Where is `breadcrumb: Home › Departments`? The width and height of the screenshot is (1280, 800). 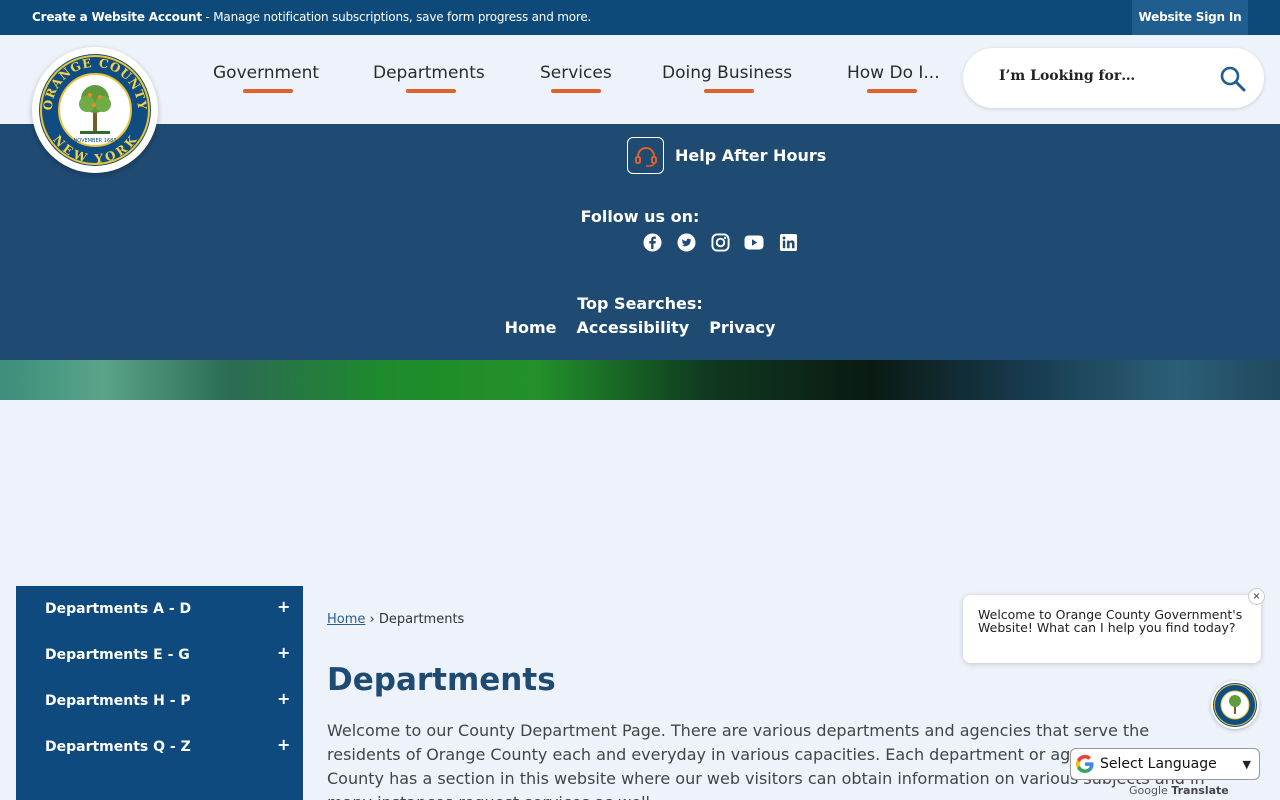 breadcrumb: Home › Departments is located at coordinates (395, 619).